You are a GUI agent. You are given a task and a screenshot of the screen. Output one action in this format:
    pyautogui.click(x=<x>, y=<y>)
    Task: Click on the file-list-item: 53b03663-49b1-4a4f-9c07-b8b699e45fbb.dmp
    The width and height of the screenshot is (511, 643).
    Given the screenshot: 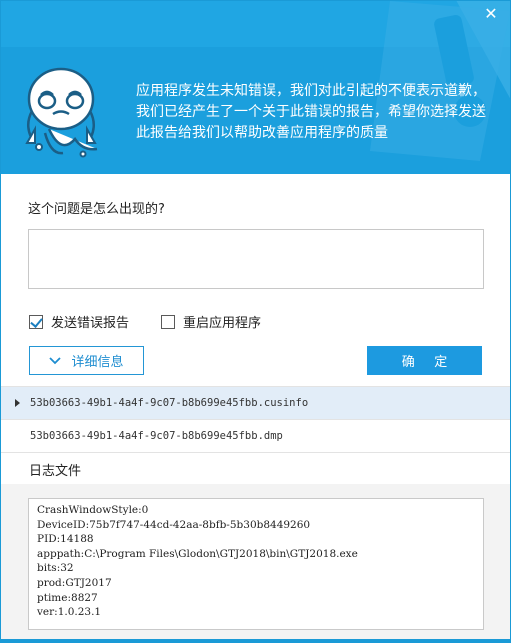 What is the action you would take?
    pyautogui.click(x=255, y=436)
    